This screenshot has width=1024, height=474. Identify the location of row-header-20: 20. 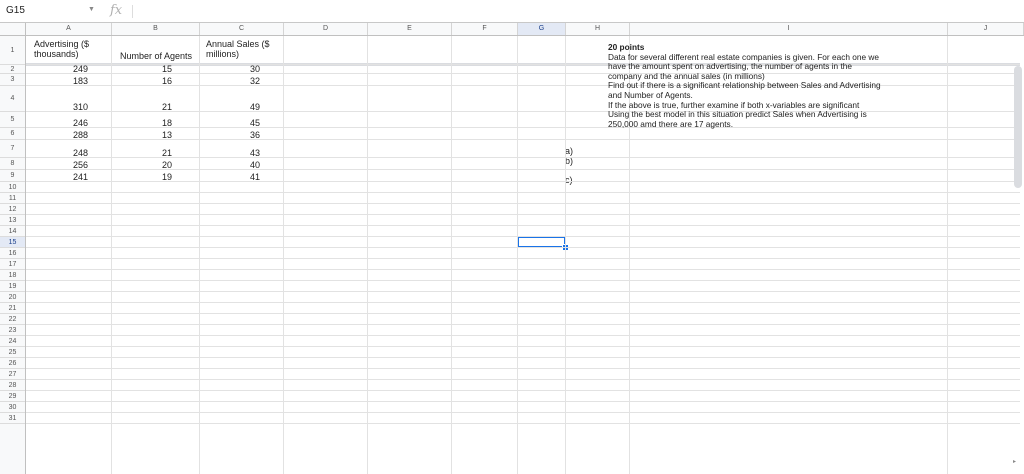
(12, 297).